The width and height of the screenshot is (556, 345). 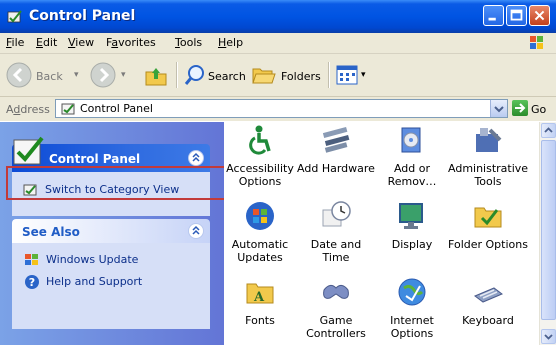 What do you see at coordinates (260, 216) in the screenshot?
I see `automatic-updates-icon` at bounding box center [260, 216].